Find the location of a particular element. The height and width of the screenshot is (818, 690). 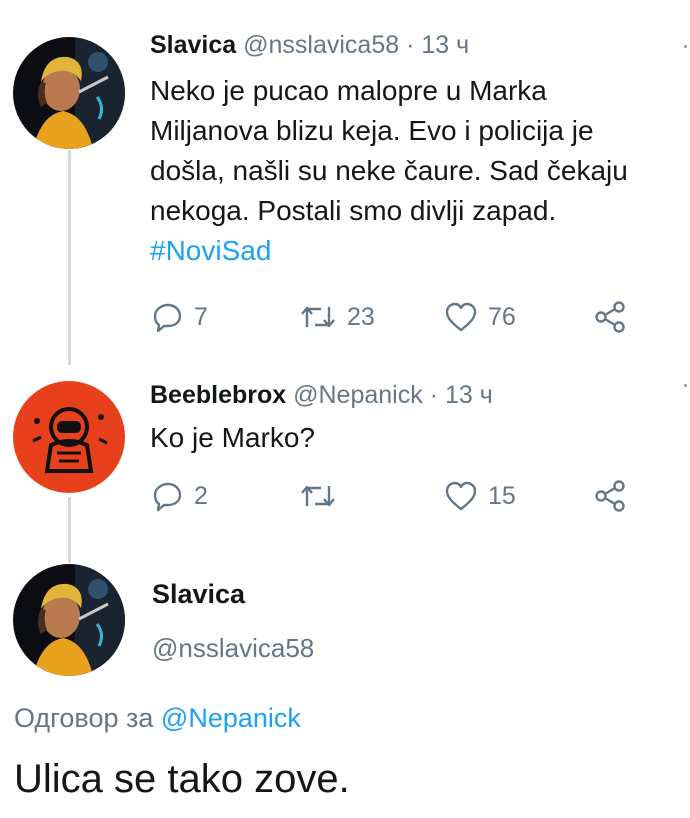

tweet-1-header: Slavica @nsslavica58 · 13 ч is located at coordinates (309, 45).